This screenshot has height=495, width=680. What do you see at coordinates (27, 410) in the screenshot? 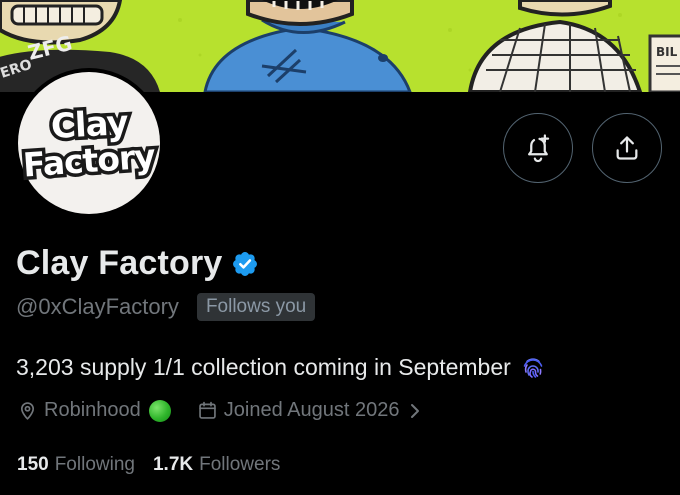
I see `location-pin-icon` at bounding box center [27, 410].